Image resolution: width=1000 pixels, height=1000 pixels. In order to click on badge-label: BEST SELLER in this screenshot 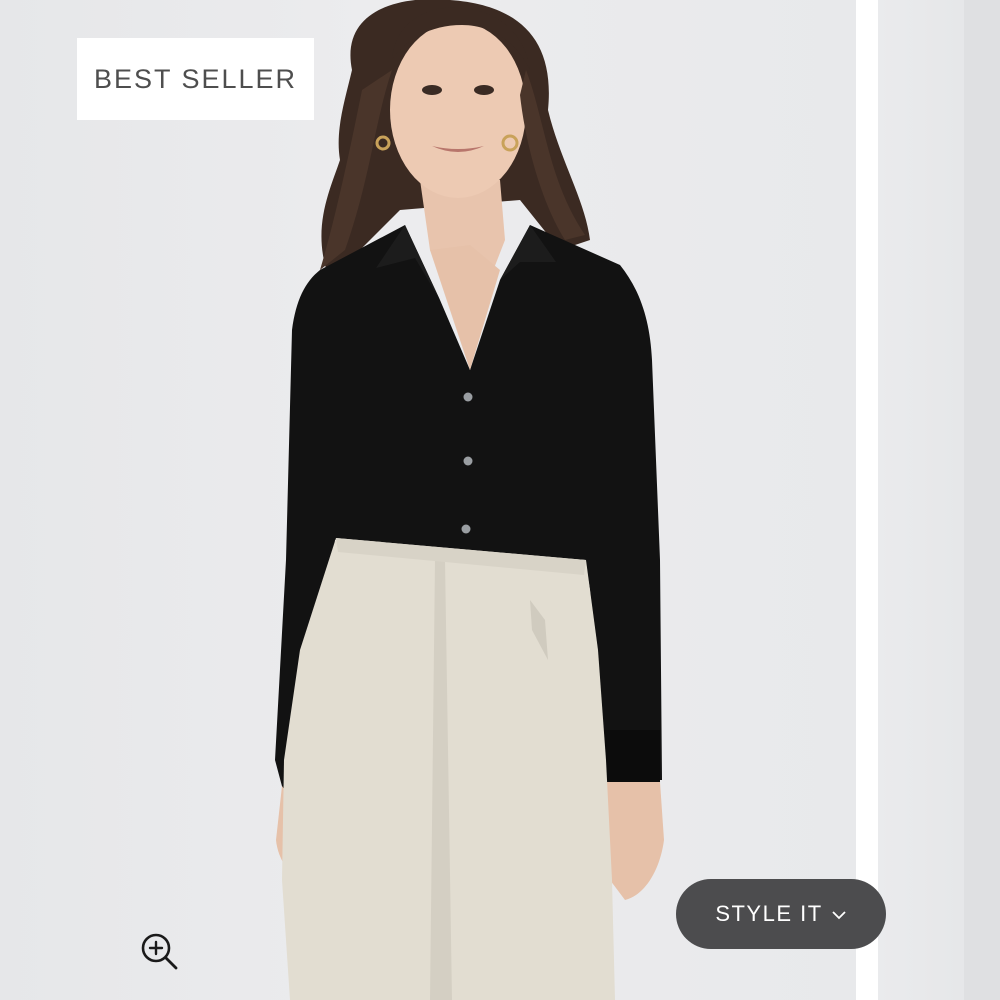, I will do `click(195, 78)`.